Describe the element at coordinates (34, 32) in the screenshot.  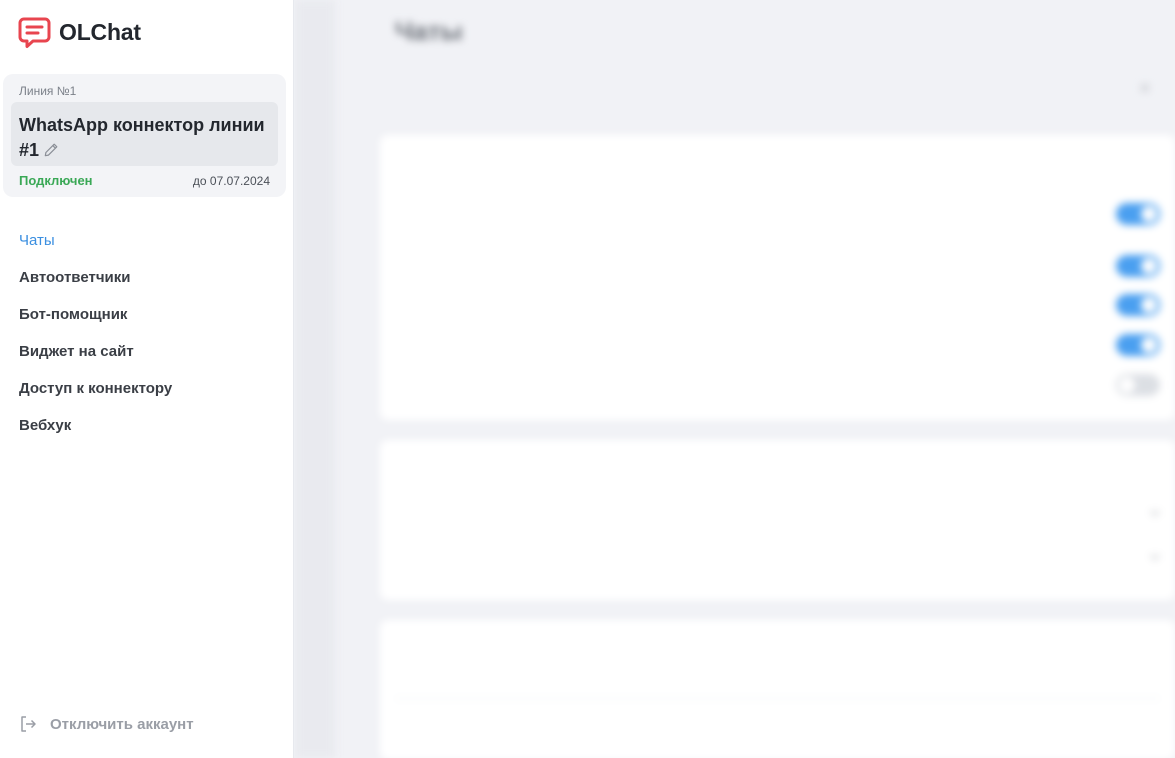
I see `chat-logo-icon` at that location.